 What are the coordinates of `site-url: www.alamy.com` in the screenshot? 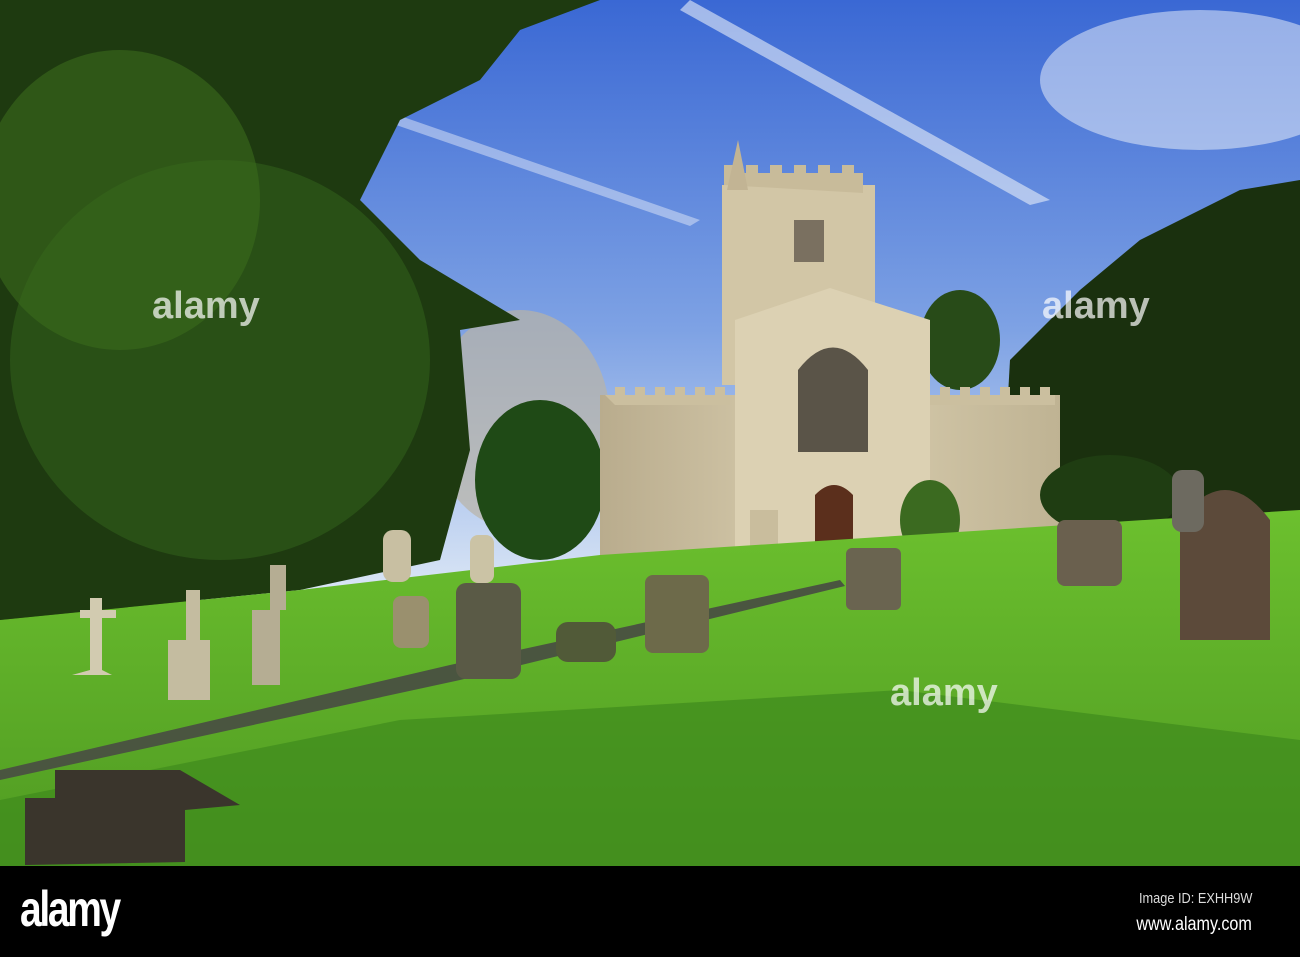 It's located at (1194, 924).